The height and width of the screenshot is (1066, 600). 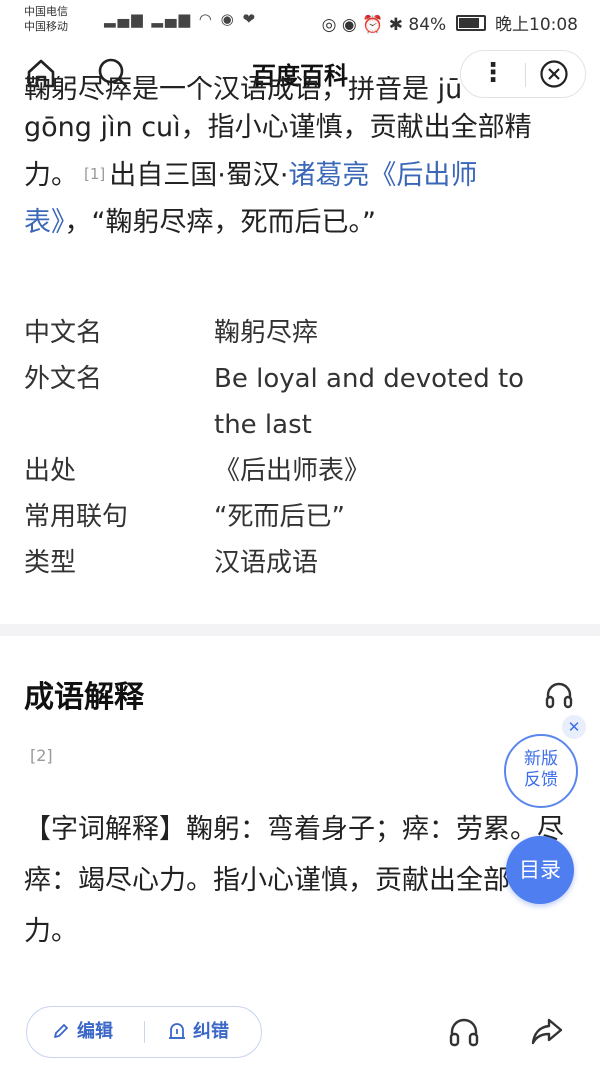 I want to click on share-icon, so click(x=547, y=1031).